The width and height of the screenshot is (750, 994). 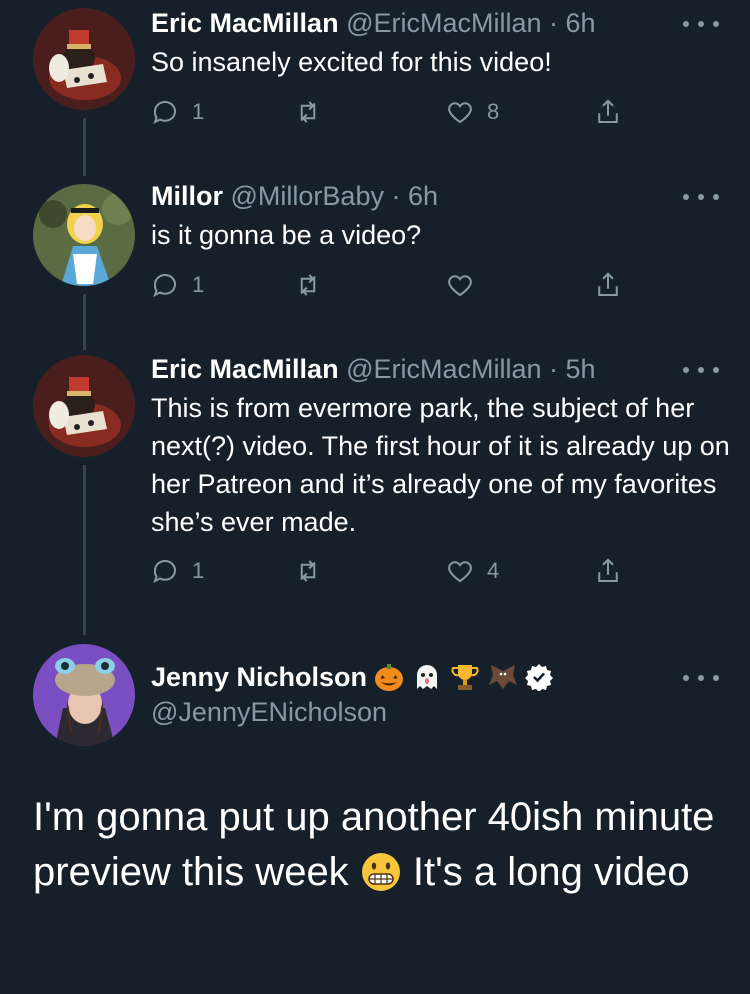 What do you see at coordinates (493, 111) in the screenshot?
I see `like-count: 8` at bounding box center [493, 111].